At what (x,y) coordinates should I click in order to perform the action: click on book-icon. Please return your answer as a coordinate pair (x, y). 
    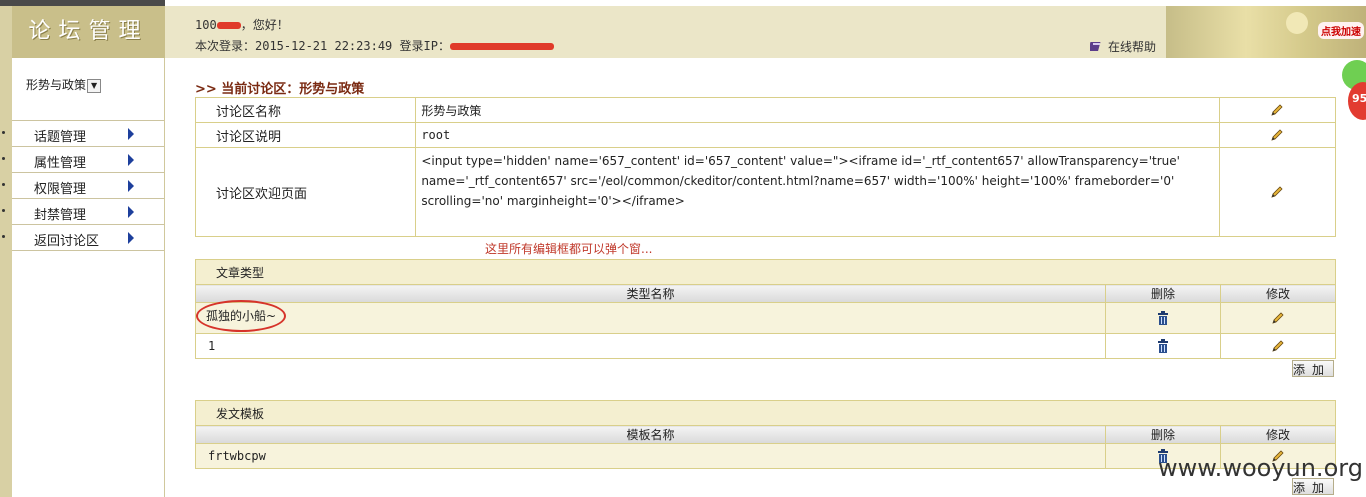
    Looking at the image, I should click on (1094, 46).